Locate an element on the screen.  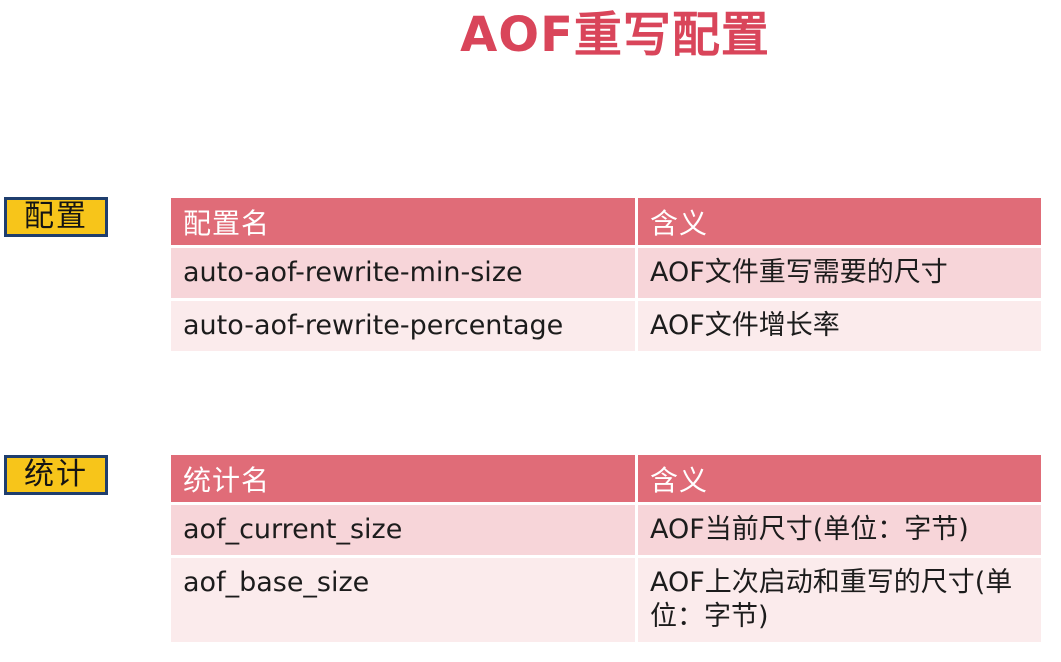
config-name-cell: auto-aof-rewrite-percentage is located at coordinates (403, 327).